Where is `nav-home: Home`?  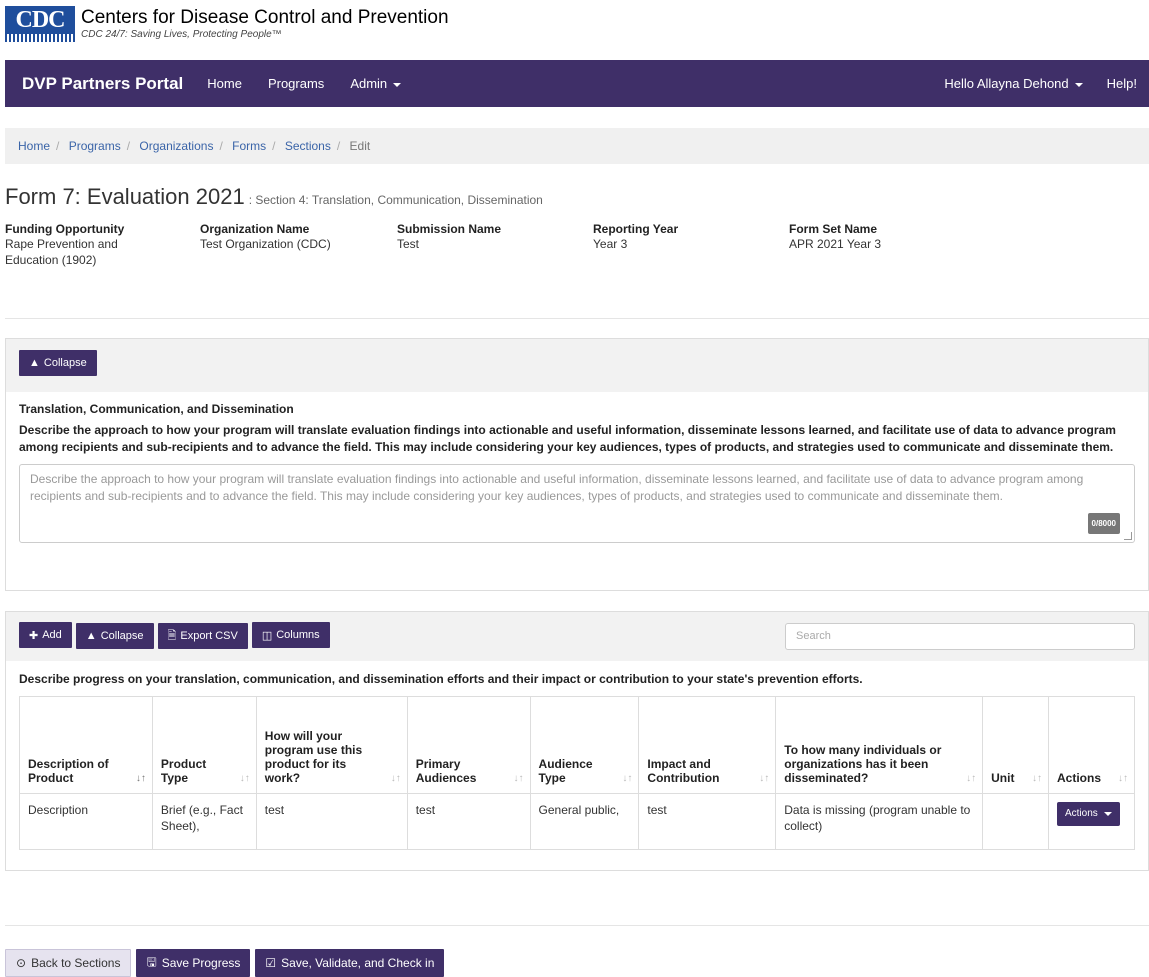 nav-home: Home is located at coordinates (224, 83).